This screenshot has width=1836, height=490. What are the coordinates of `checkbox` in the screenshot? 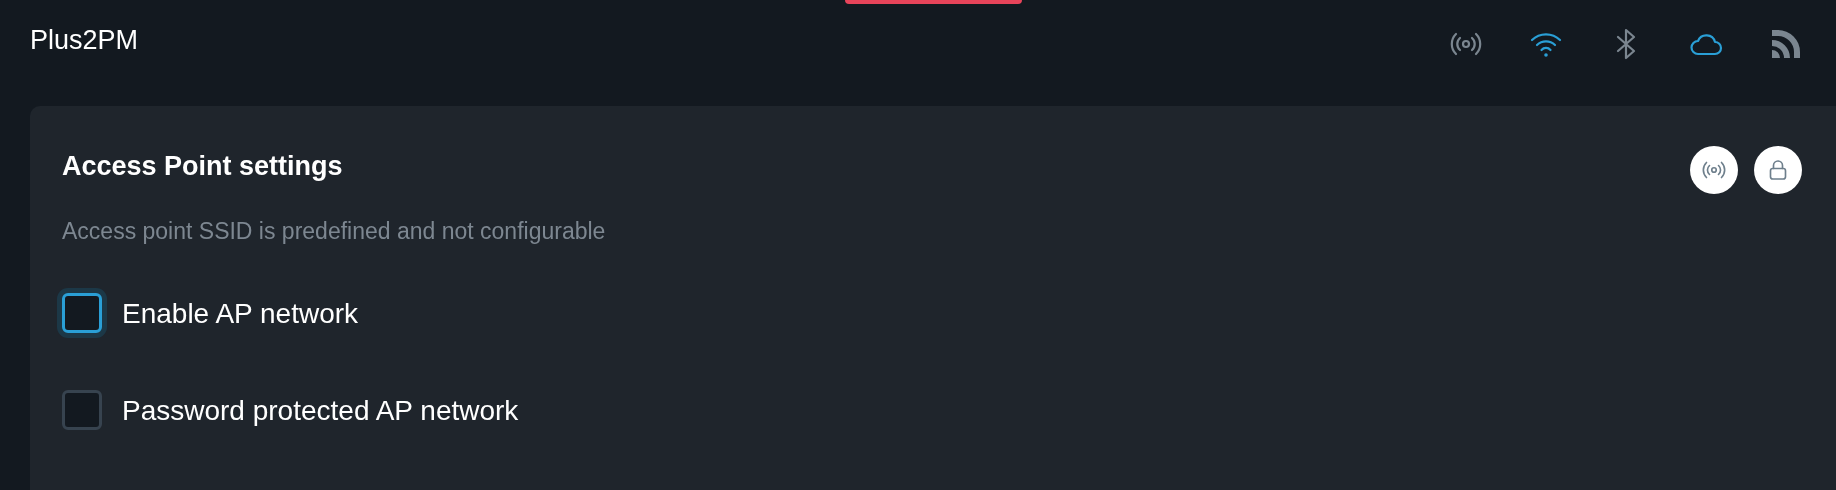 It's located at (82, 409).